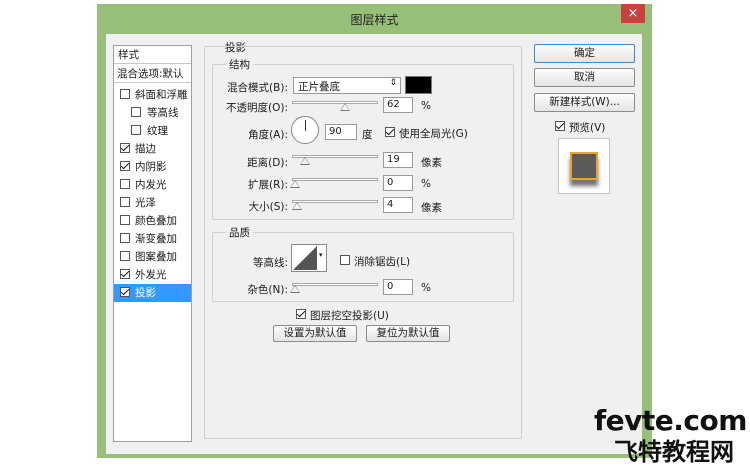  I want to click on distance-input: 19, so click(398, 160).